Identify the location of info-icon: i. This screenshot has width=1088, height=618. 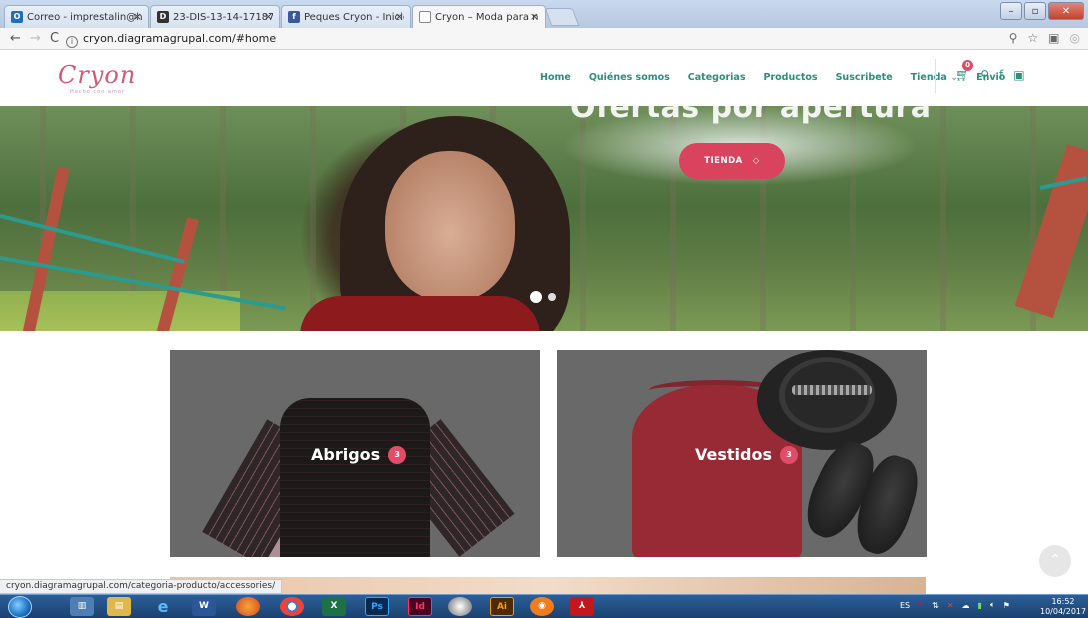
(72, 42).